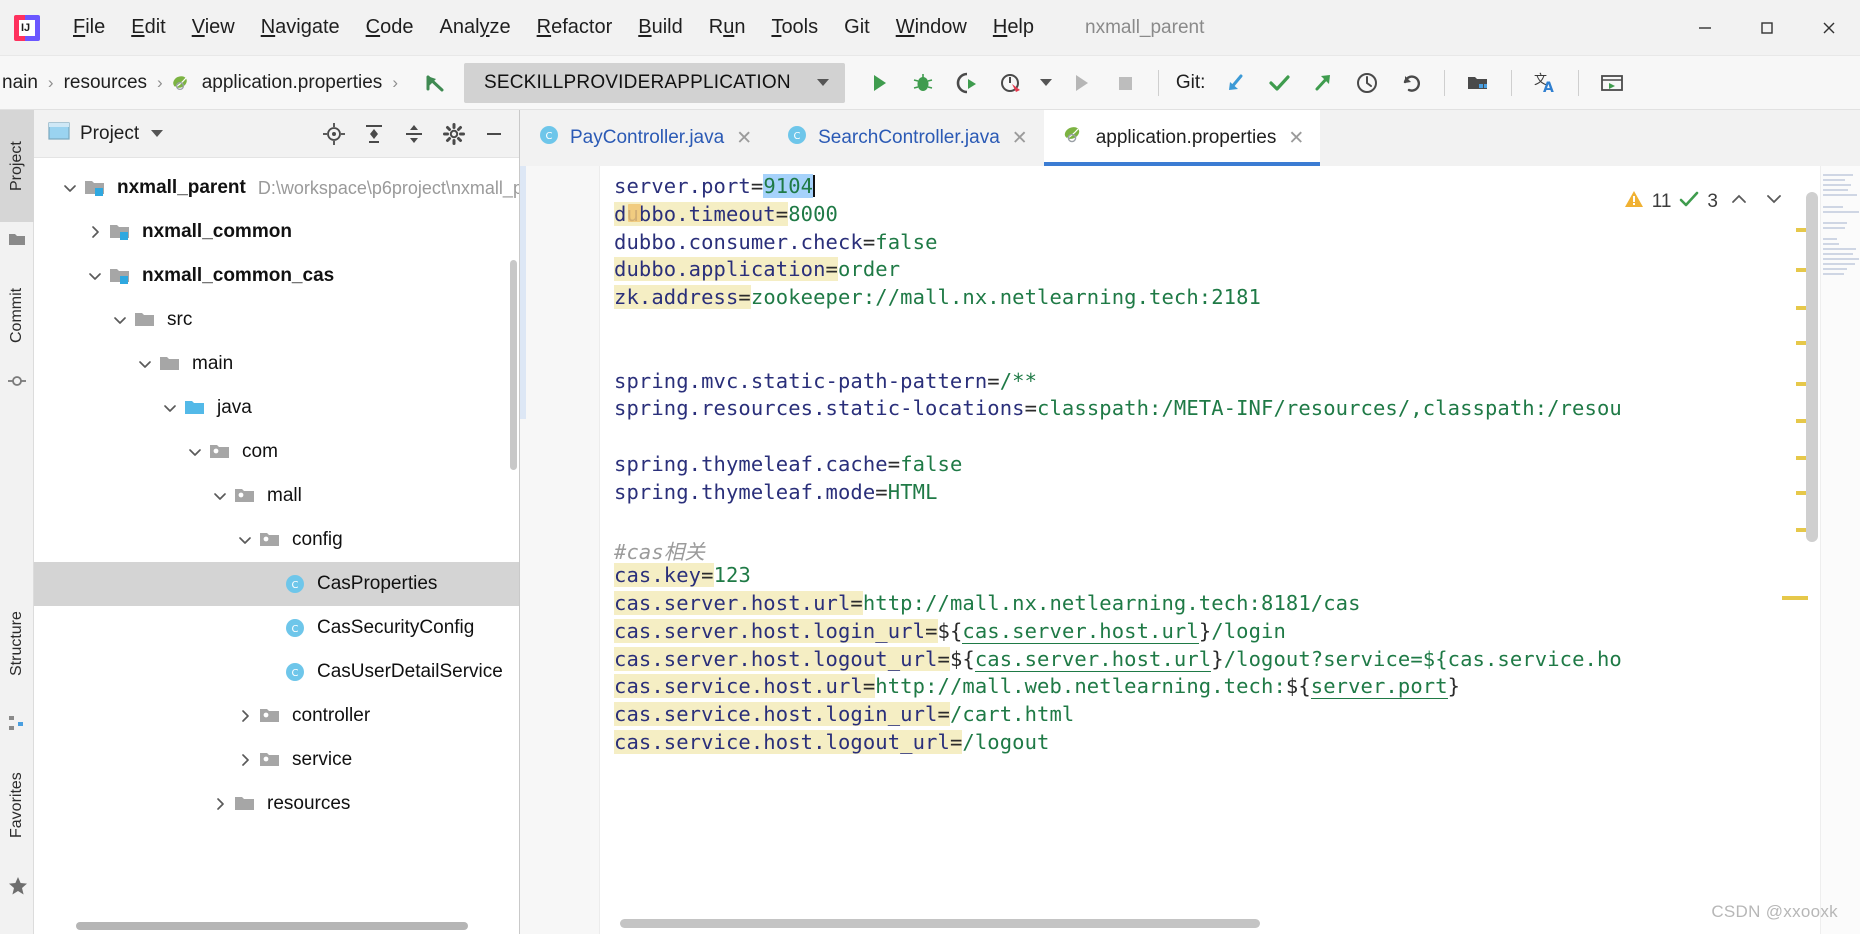 The image size is (1860, 934). Describe the element at coordinates (300, 27) in the screenshot. I see `menu-item-navigate: Navigate` at that location.